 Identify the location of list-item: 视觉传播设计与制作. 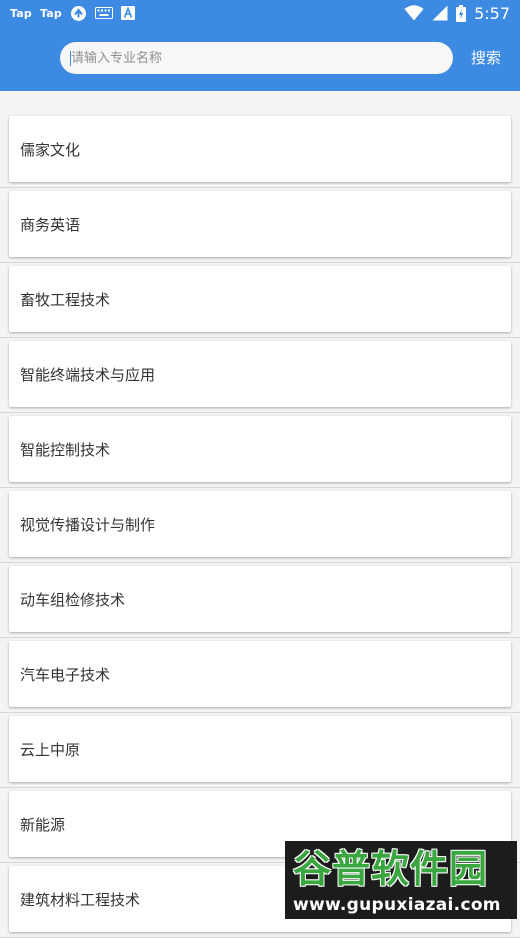
(260, 525).